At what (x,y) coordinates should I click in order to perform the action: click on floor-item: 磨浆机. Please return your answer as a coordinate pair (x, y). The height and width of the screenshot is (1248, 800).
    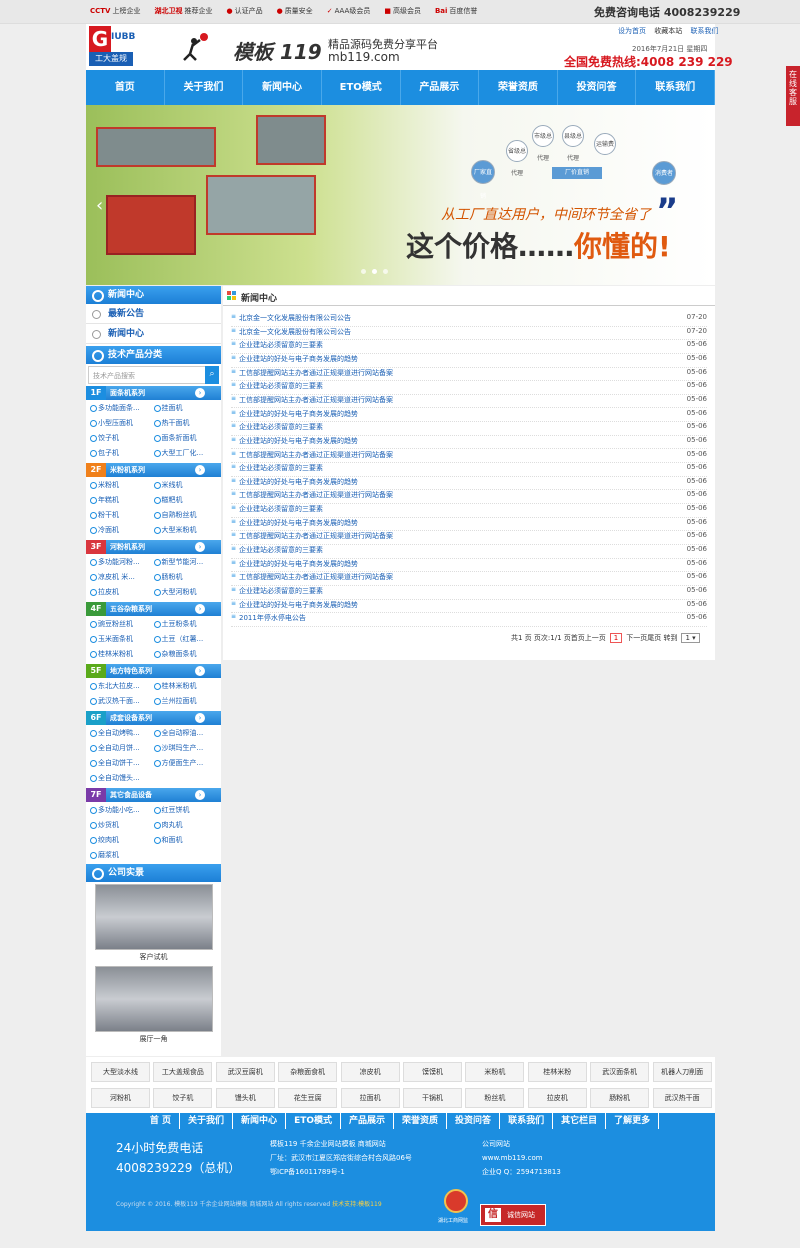
    Looking at the image, I should click on (122, 855).